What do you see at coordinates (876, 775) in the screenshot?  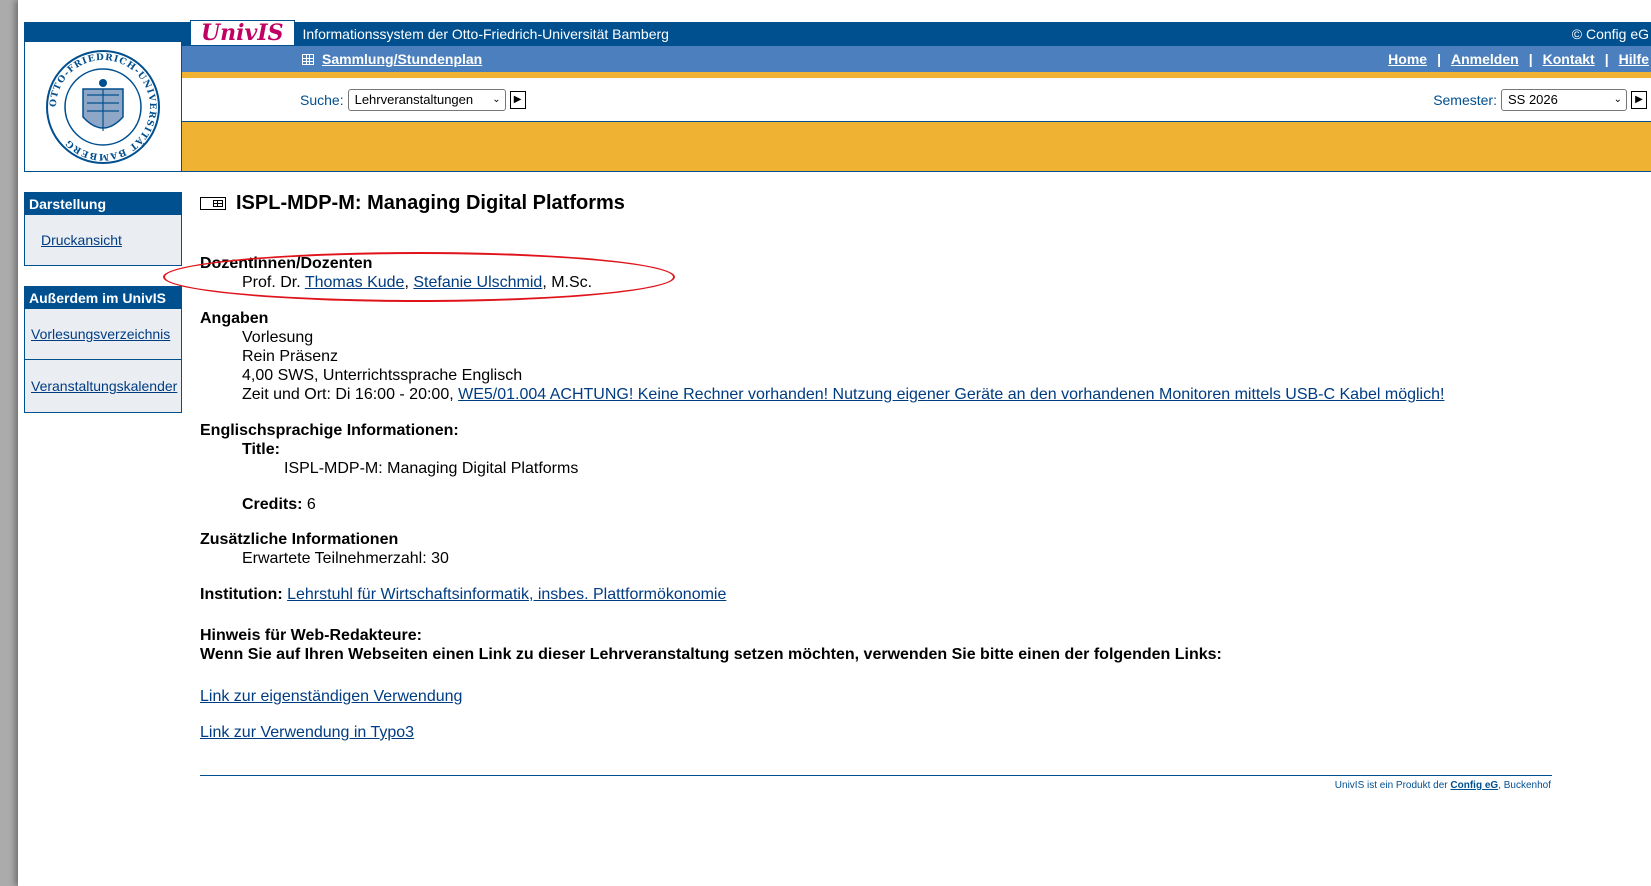 I see `footer-divider` at bounding box center [876, 775].